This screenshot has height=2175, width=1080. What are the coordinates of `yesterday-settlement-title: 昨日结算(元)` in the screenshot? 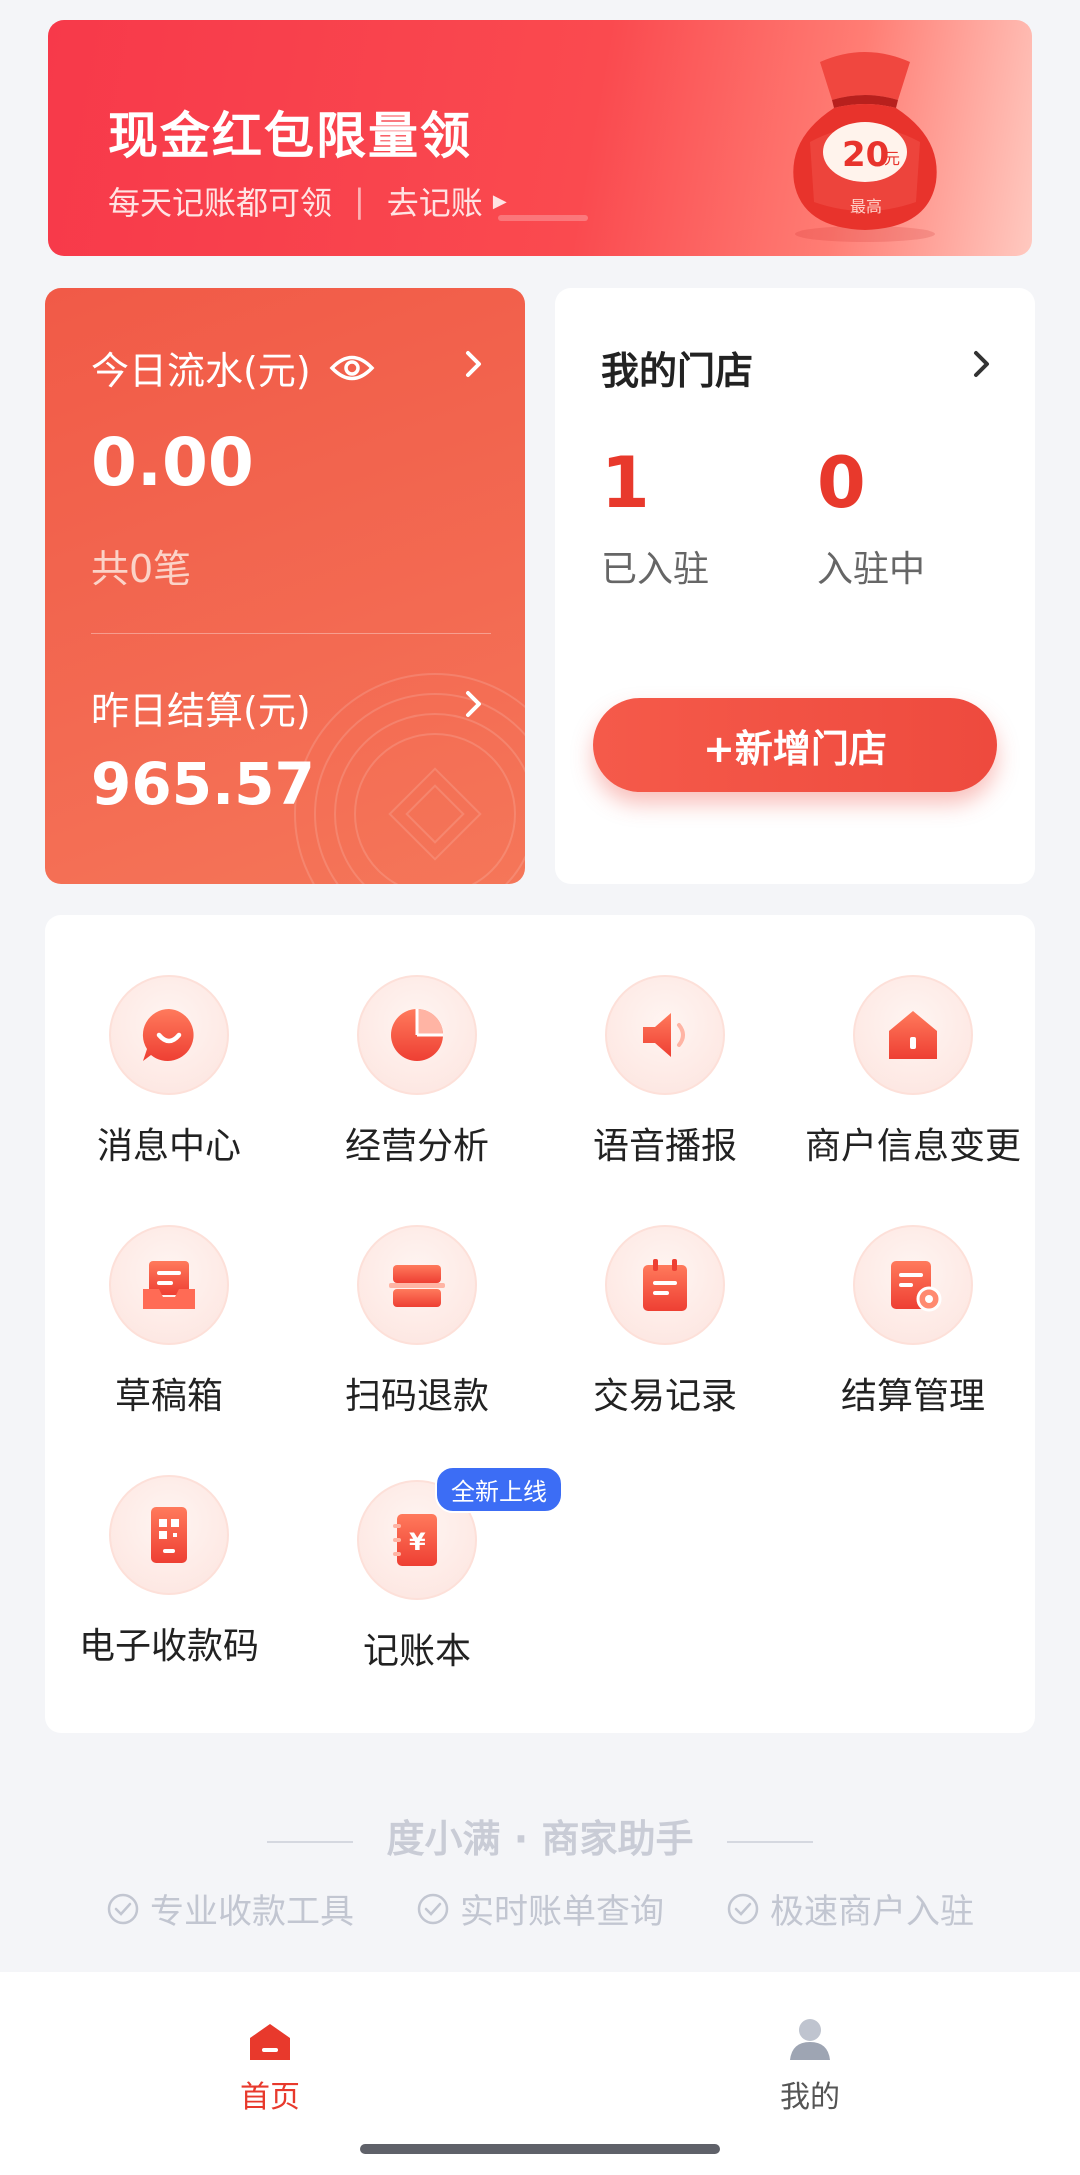 It's located at (201, 707).